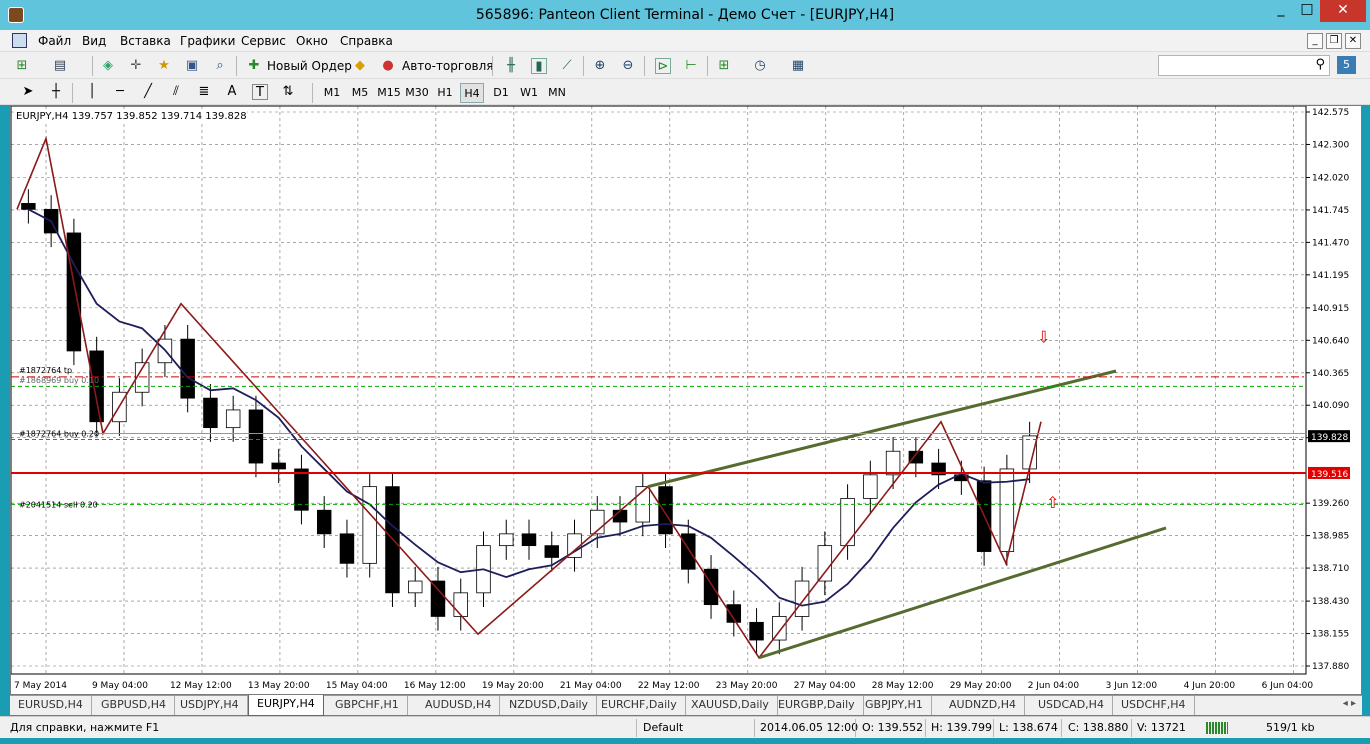 This screenshot has height=744, width=1370. What do you see at coordinates (22, 66) in the screenshot?
I see `new-chart-icon: ⊞` at bounding box center [22, 66].